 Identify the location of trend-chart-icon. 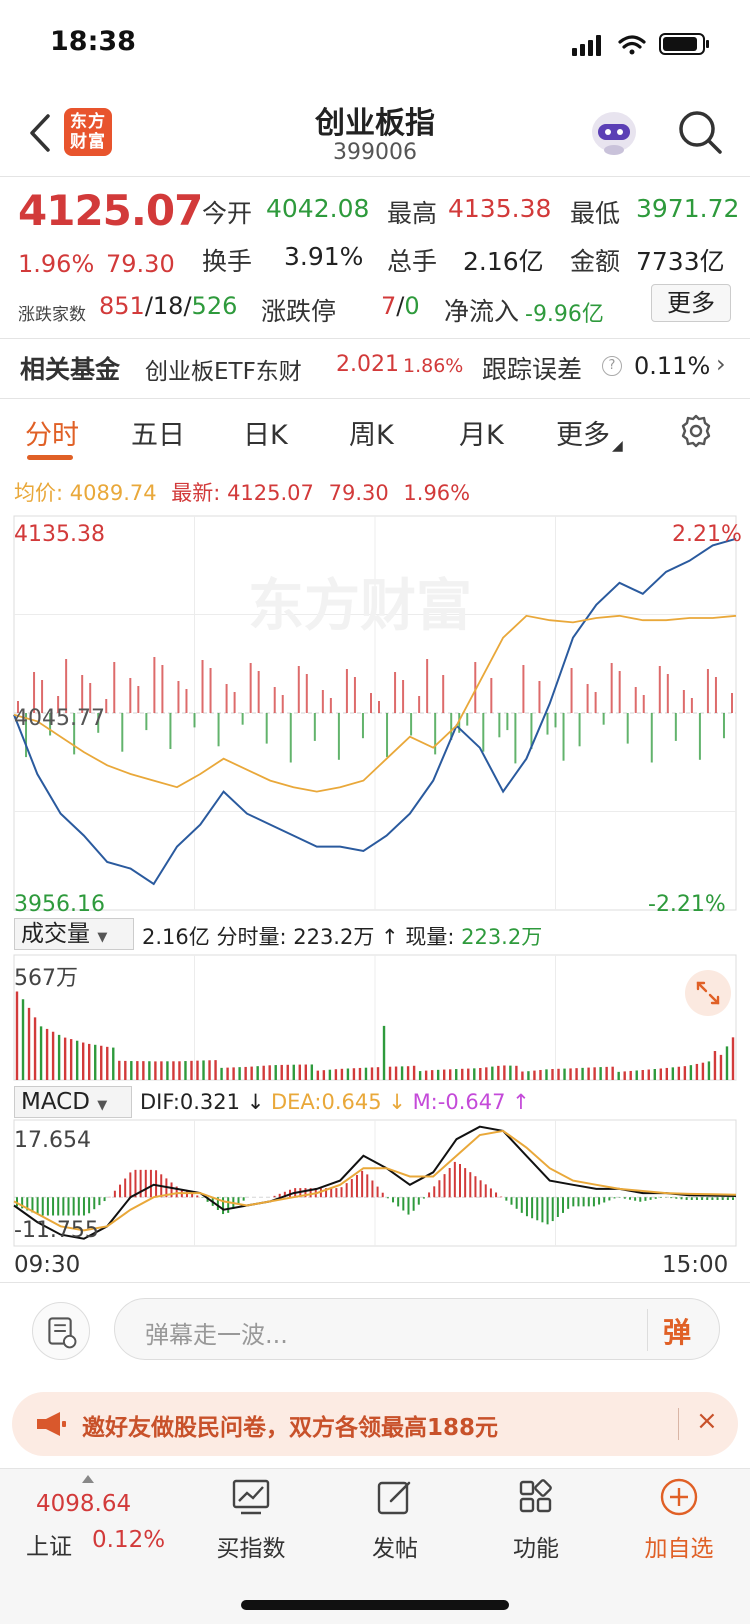
(251, 1497).